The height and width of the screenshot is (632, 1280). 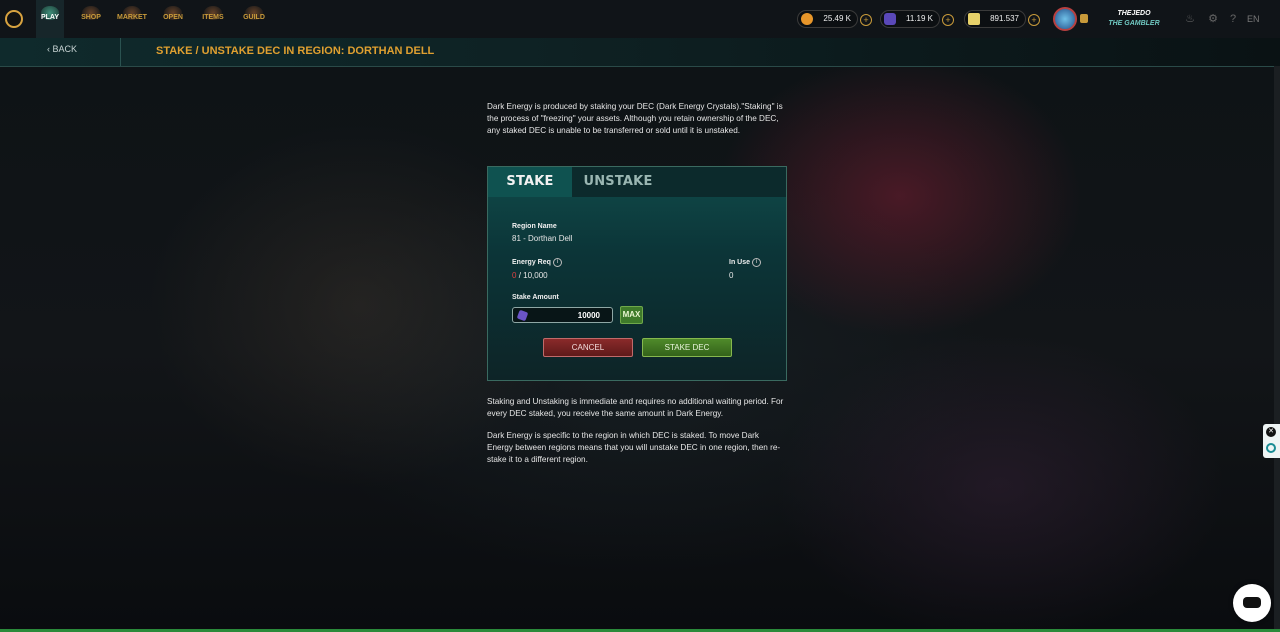 What do you see at coordinates (588, 347) in the screenshot?
I see `cancel-button: CANCEL` at bounding box center [588, 347].